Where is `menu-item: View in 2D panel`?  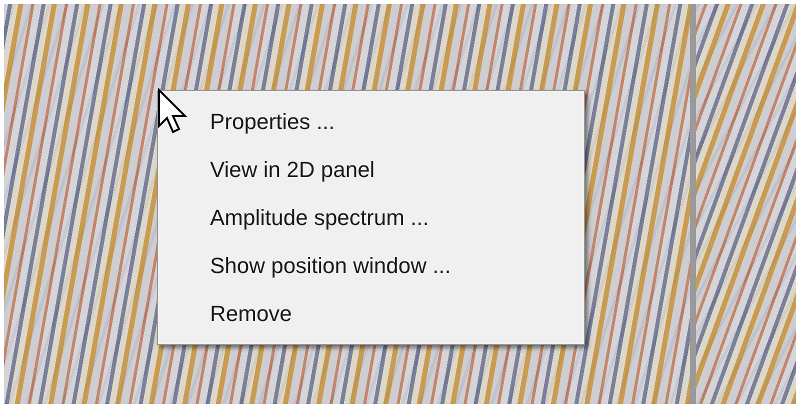 menu-item: View in 2D panel is located at coordinates (371, 170).